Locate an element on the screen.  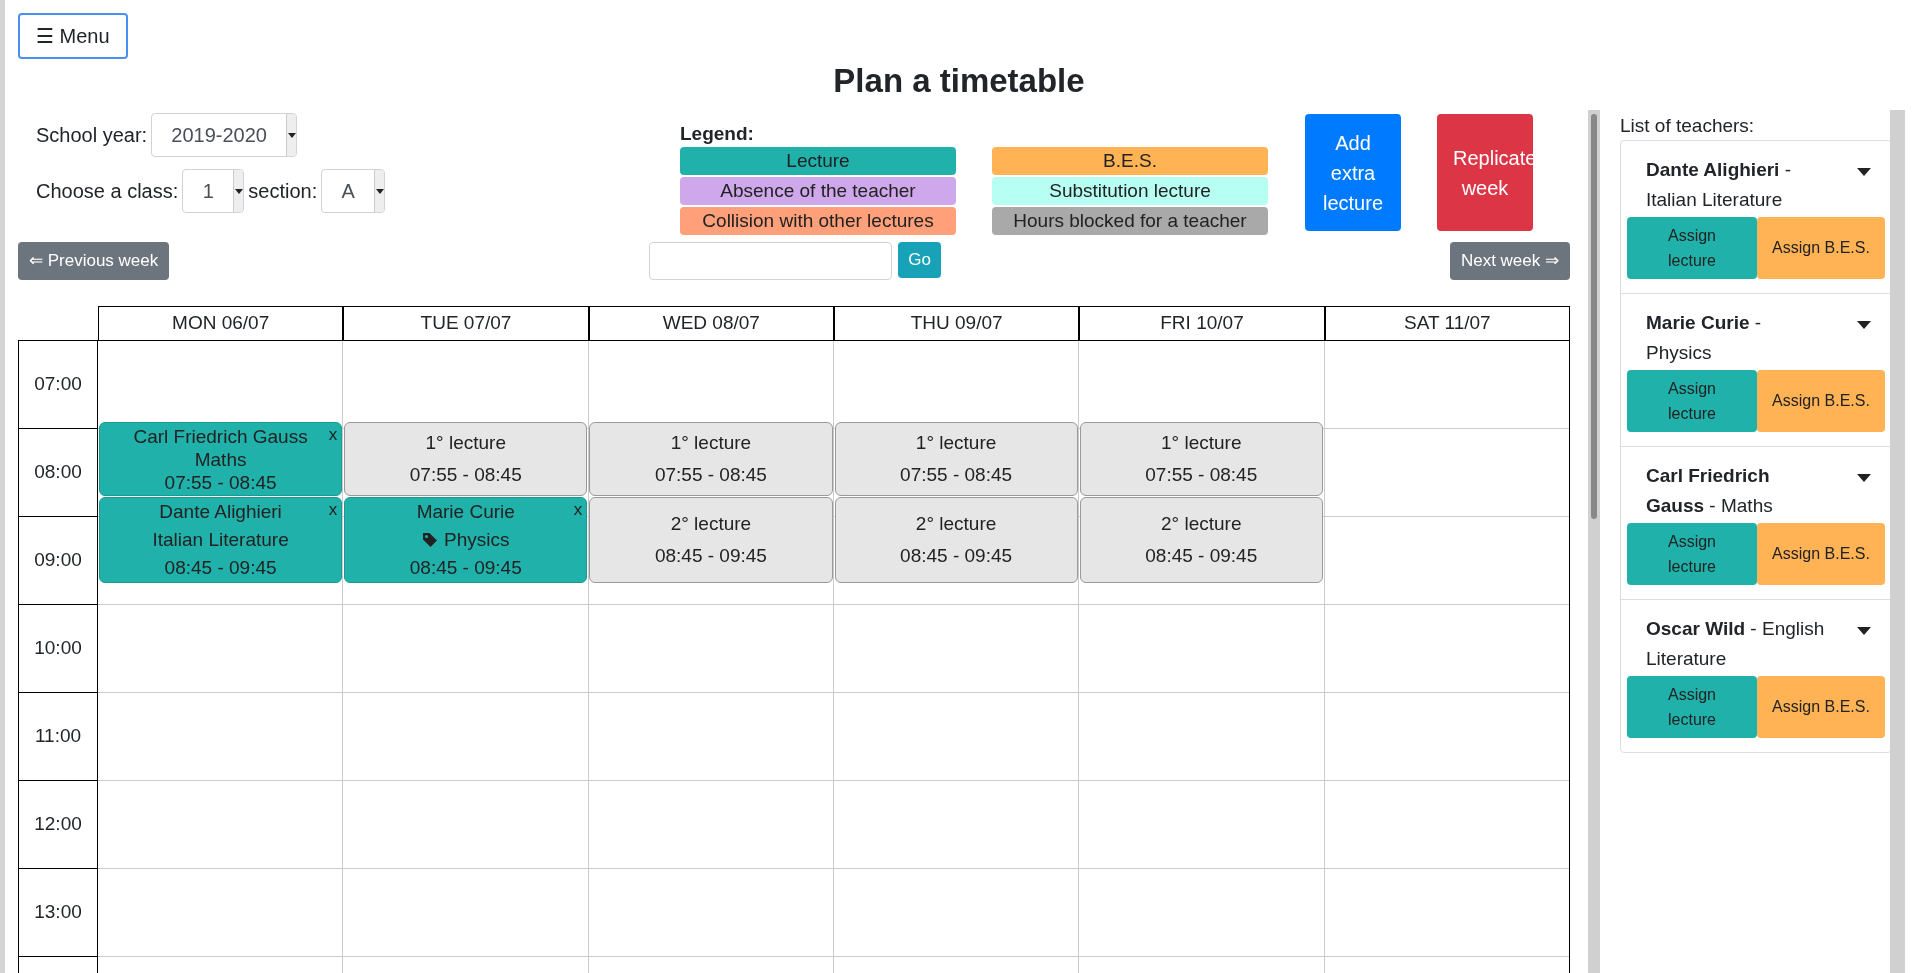
teacher-name: Marie Curie is located at coordinates (465, 512).